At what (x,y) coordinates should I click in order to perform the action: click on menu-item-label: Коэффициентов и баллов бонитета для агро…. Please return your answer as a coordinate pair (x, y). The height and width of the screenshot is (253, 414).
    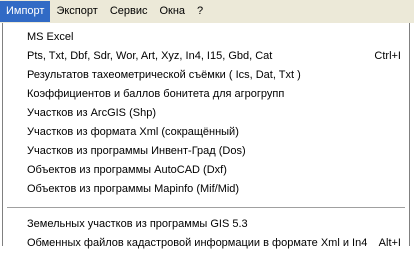
    Looking at the image, I should click on (156, 94).